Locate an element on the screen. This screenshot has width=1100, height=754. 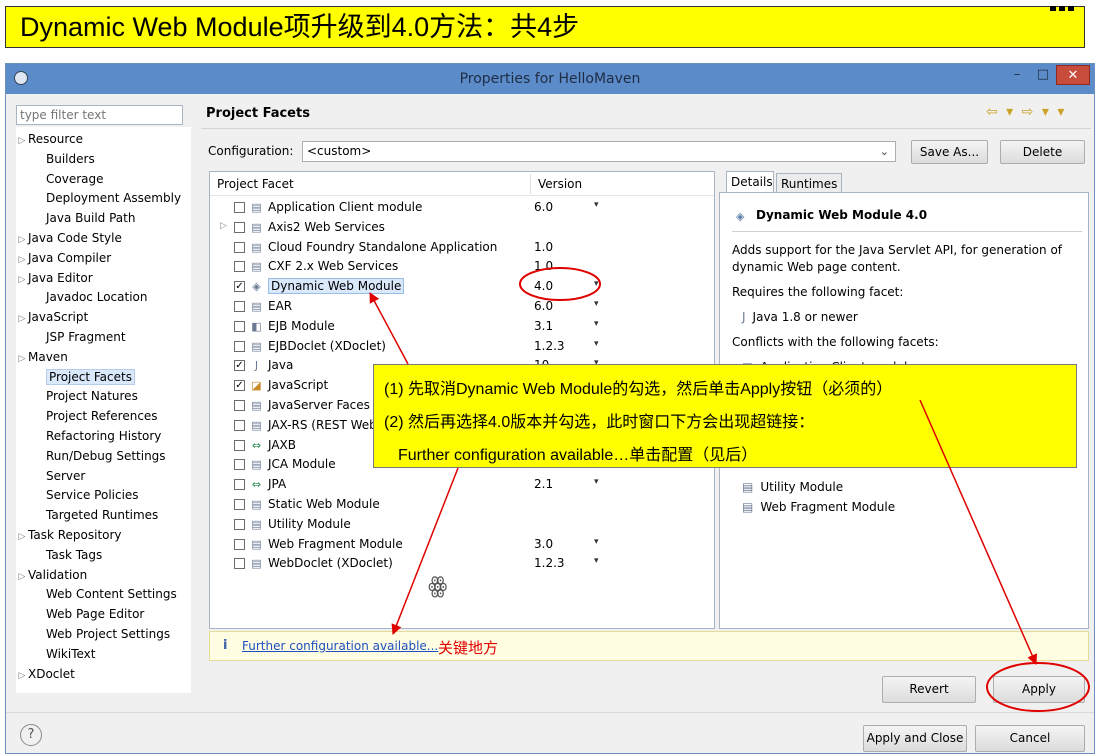
nav-item: Server is located at coordinates (50, 476).